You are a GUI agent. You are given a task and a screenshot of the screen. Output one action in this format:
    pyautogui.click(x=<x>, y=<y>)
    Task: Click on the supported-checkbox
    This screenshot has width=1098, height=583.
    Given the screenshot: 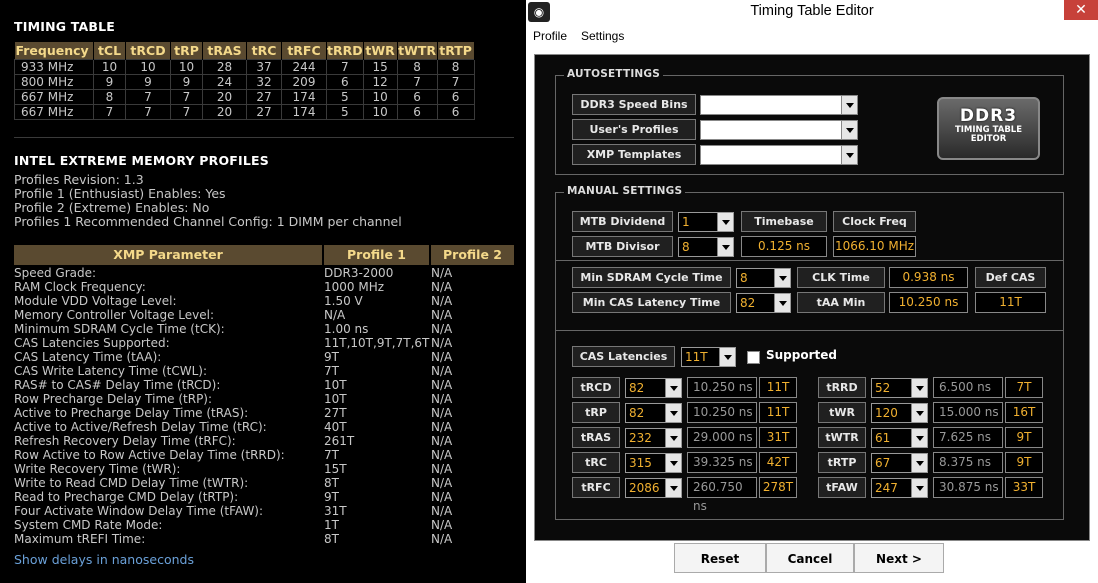 What is the action you would take?
    pyautogui.click(x=753, y=357)
    